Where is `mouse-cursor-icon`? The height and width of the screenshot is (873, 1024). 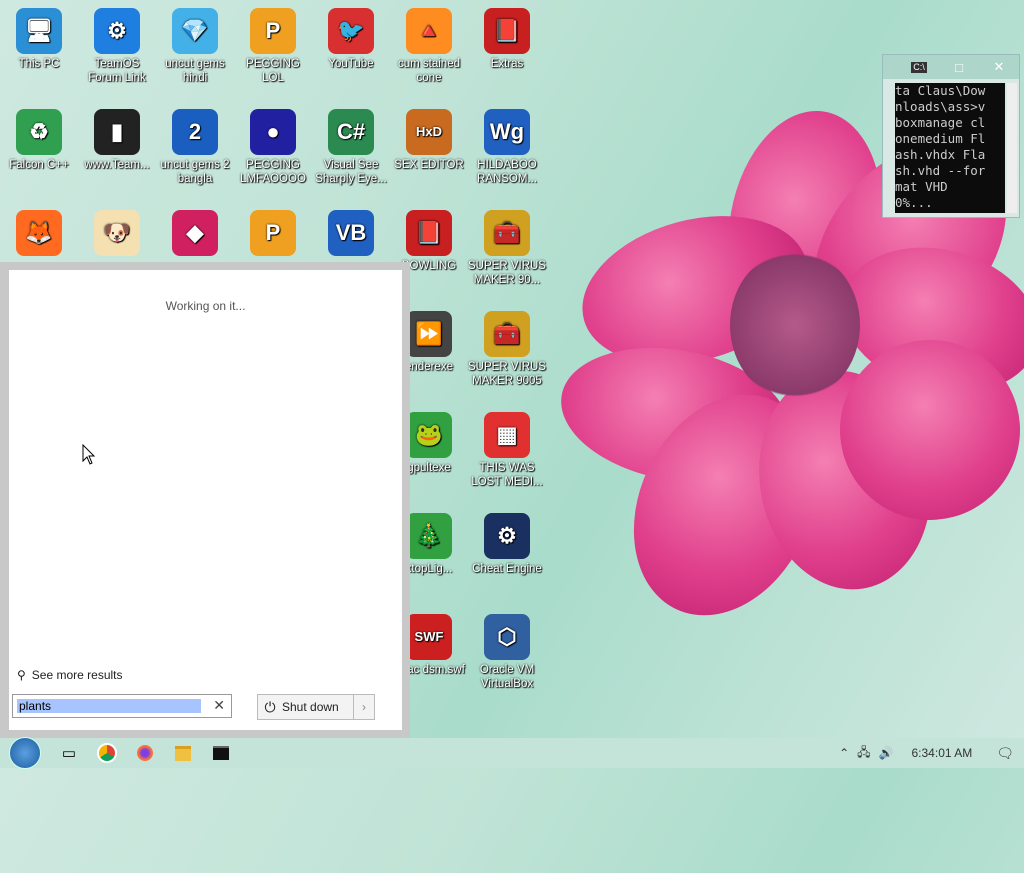
mouse-cursor-icon is located at coordinates (89, 454).